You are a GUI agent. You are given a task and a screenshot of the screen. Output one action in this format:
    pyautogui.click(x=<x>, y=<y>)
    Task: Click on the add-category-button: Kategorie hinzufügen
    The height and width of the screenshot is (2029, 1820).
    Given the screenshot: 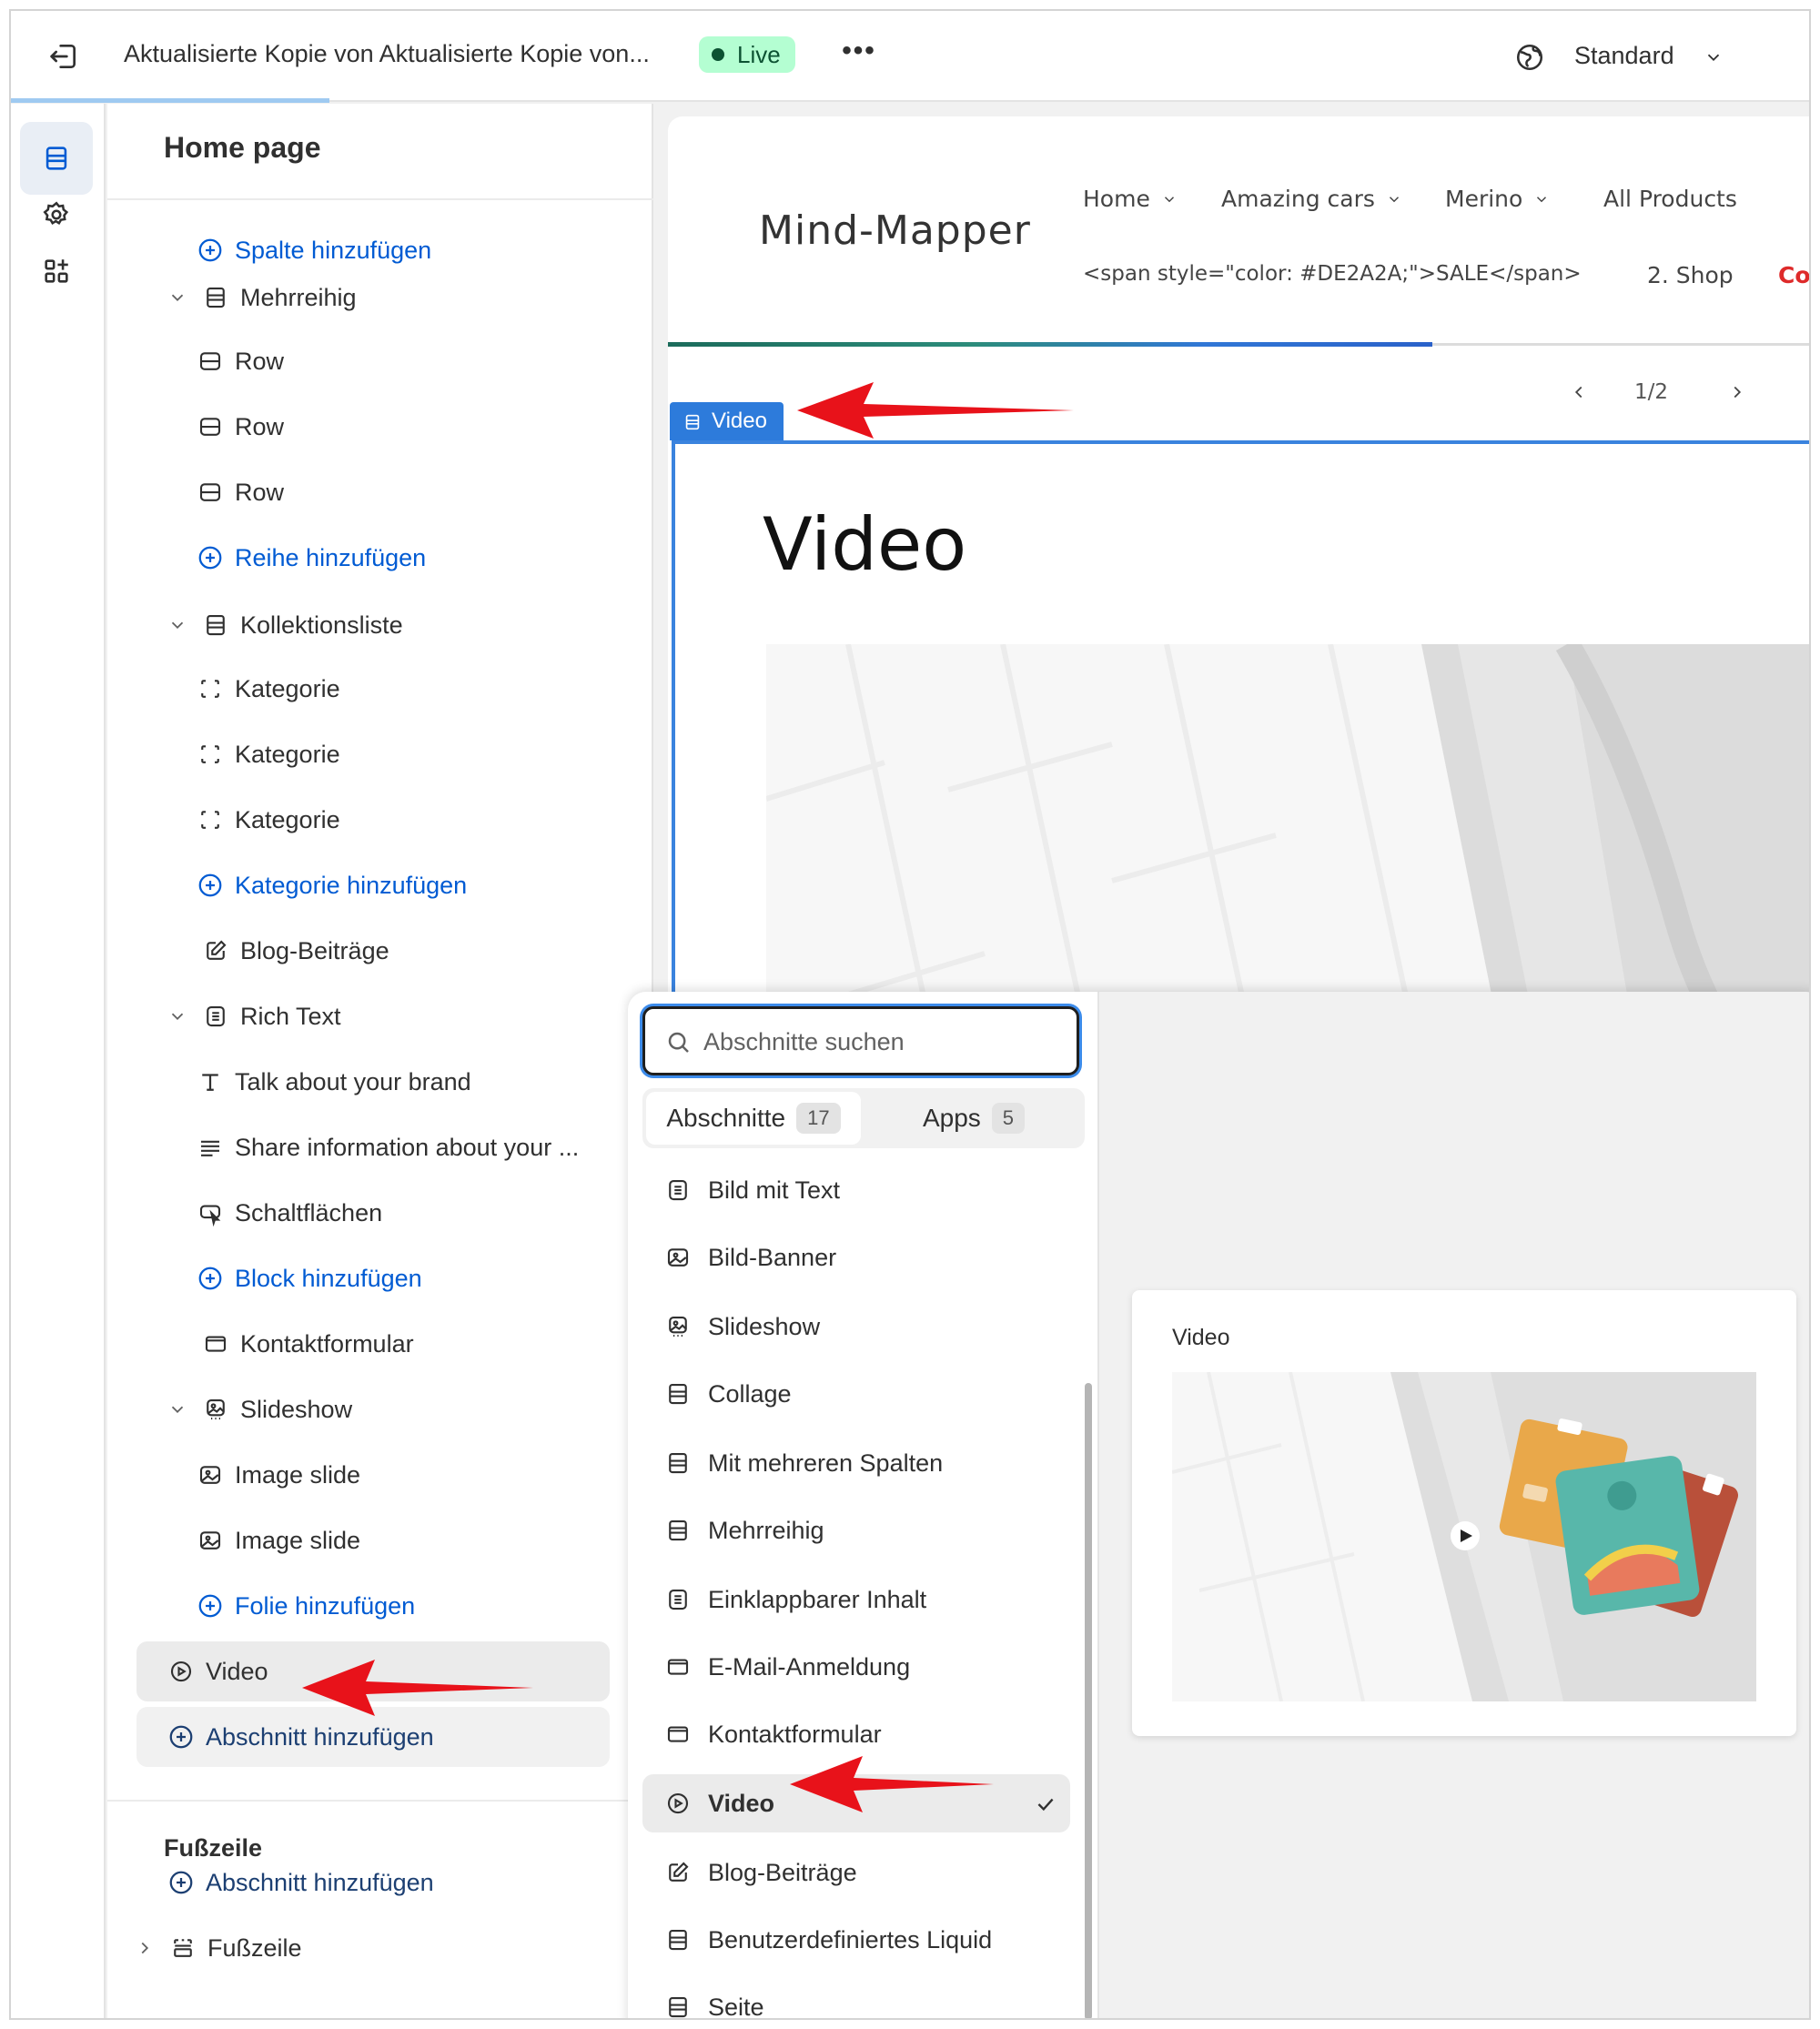 What is the action you would take?
    pyautogui.click(x=332, y=885)
    